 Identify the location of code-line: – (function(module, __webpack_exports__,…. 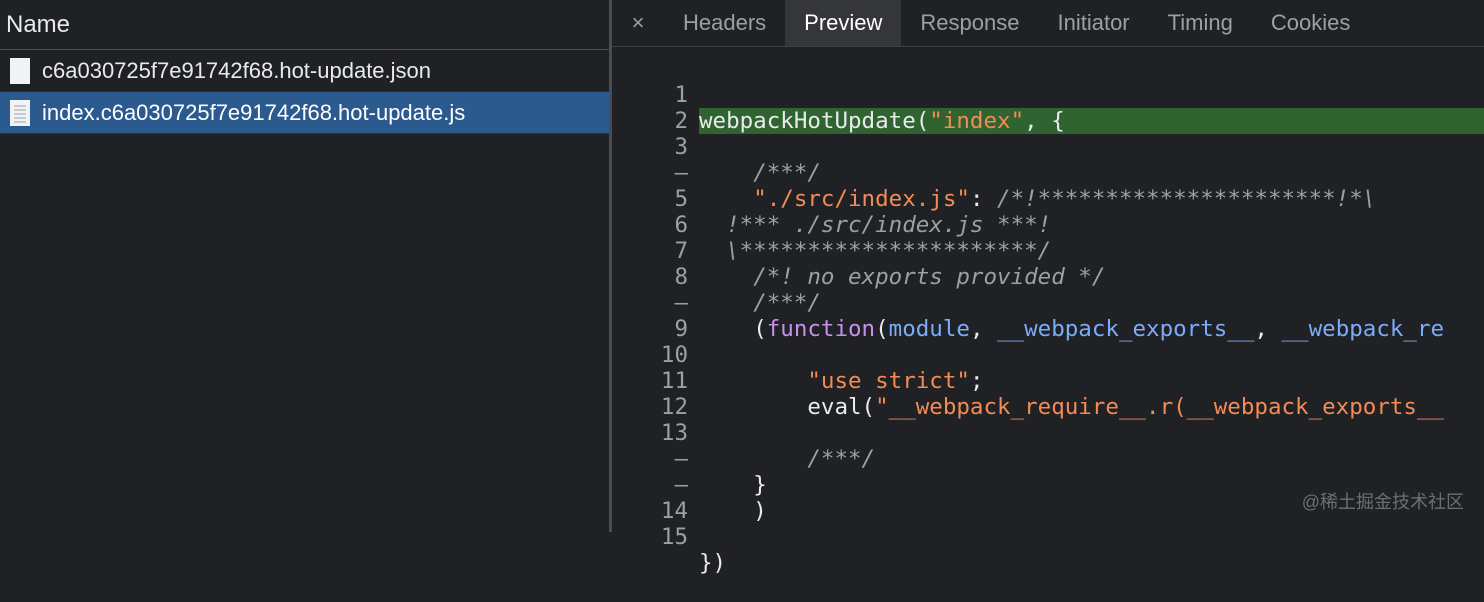
(1048, 303).